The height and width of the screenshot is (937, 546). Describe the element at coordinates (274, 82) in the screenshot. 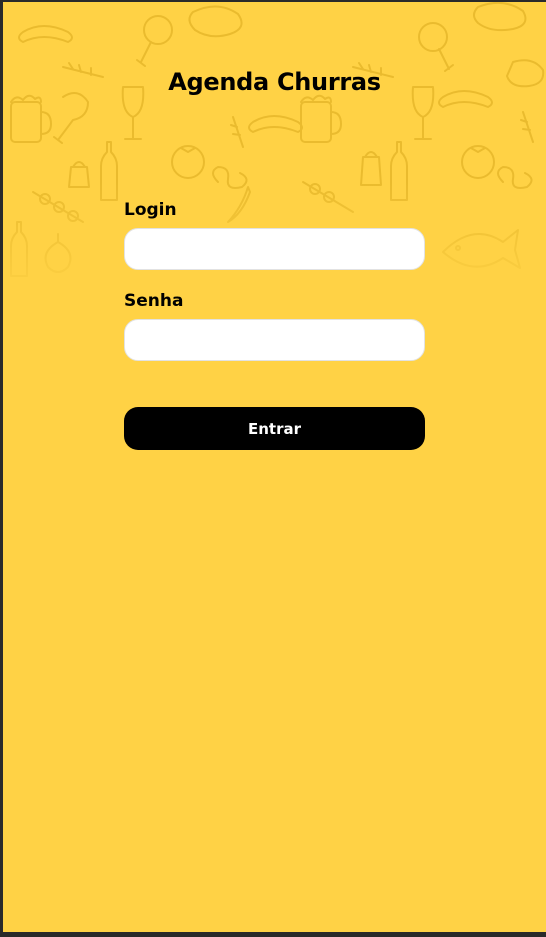

I see `page-title: Agenda Churras` at that location.